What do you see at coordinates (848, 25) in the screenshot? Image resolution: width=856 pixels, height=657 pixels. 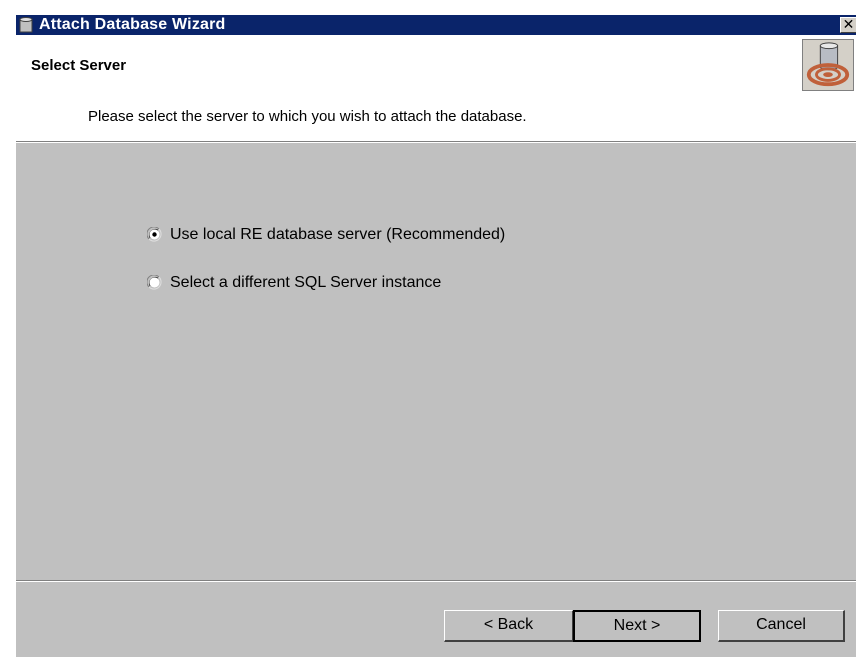 I see `close-button: ✕` at bounding box center [848, 25].